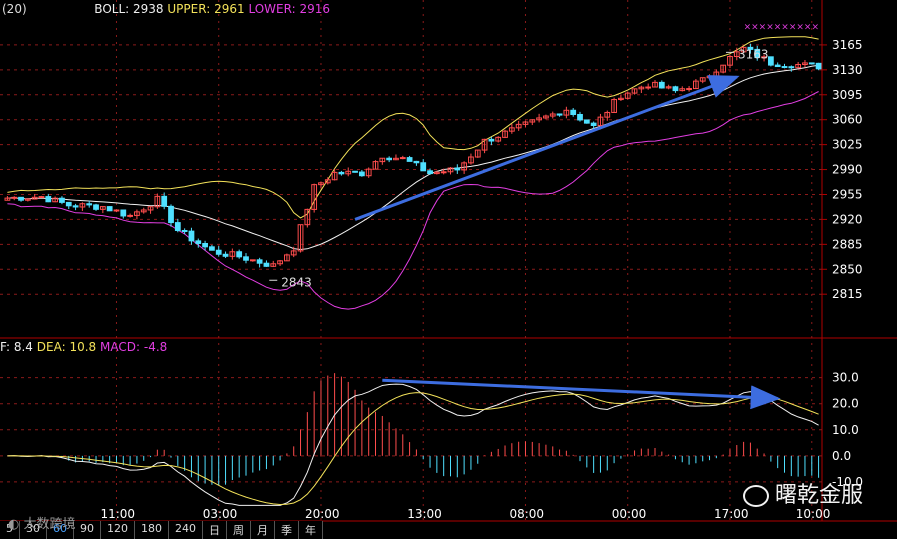 The image size is (897, 539). I want to click on watermark: 曙乾金服, so click(802, 493).